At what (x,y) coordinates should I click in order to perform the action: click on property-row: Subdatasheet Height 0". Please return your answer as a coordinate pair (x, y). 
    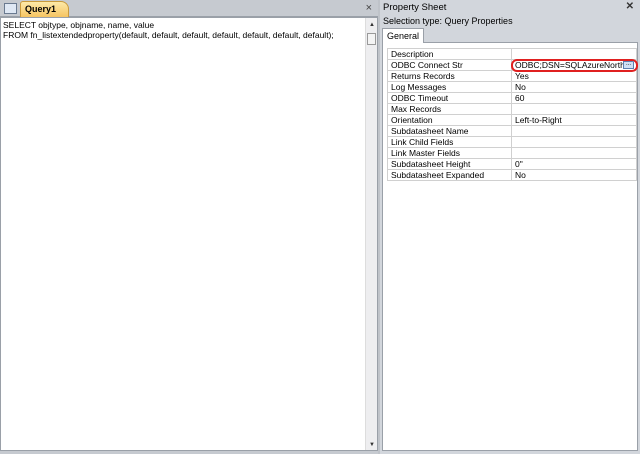
    Looking at the image, I should click on (512, 164).